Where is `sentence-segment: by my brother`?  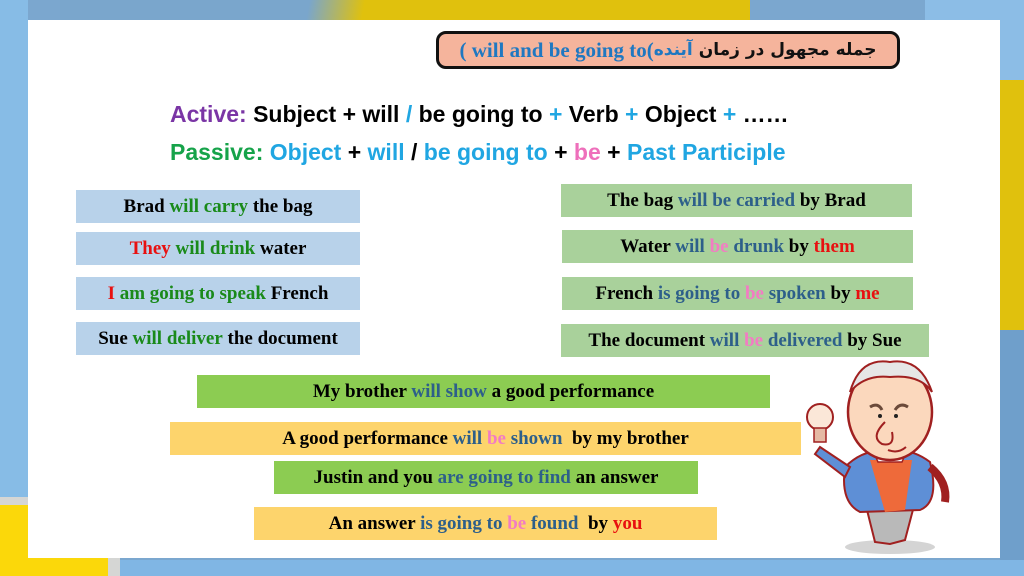
sentence-segment: by my brother is located at coordinates (625, 438).